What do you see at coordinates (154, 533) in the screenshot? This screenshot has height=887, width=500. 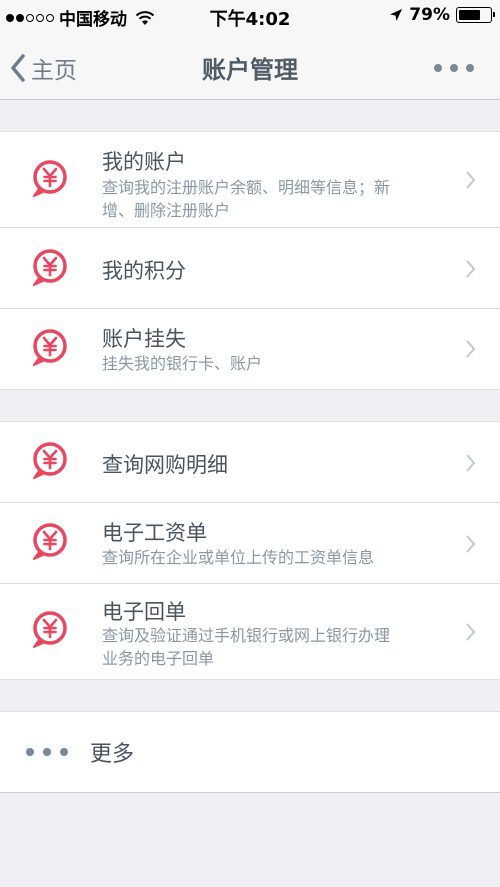 I see `menu-item-title: 电子工资单` at bounding box center [154, 533].